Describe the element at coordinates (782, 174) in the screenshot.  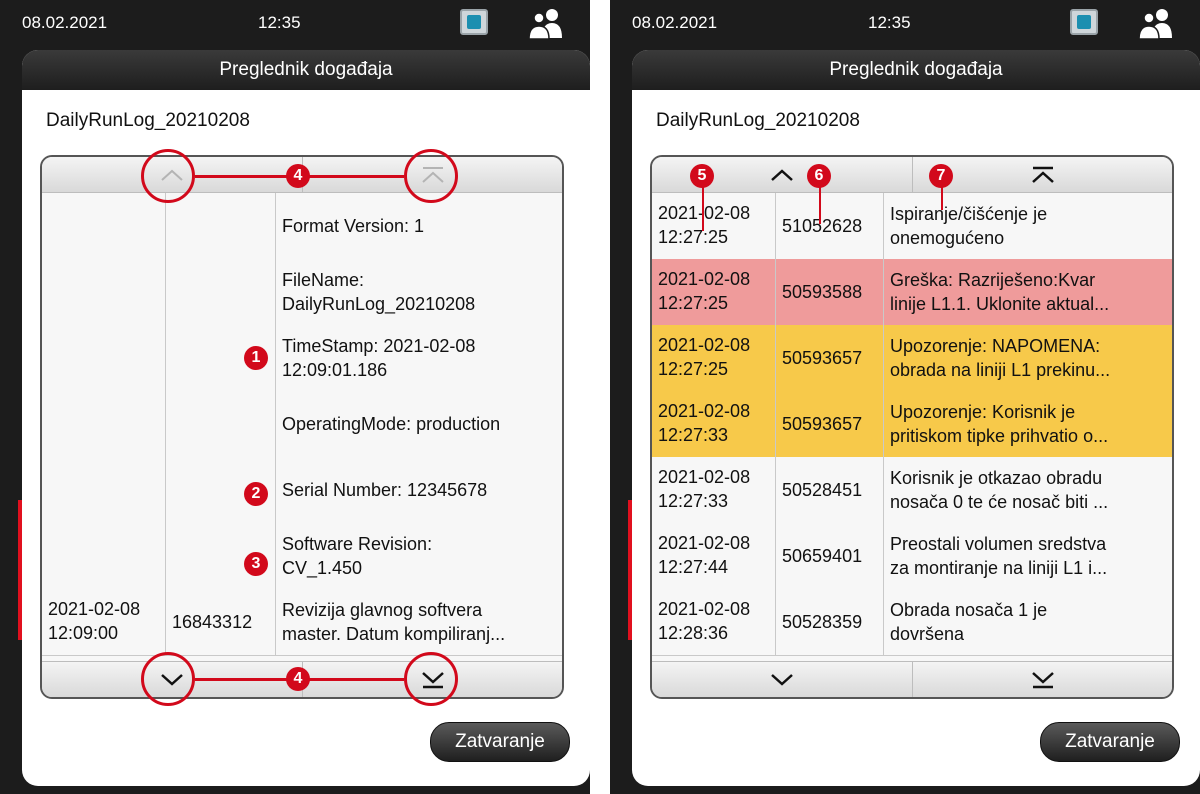
I see `chevron-up-icon` at that location.